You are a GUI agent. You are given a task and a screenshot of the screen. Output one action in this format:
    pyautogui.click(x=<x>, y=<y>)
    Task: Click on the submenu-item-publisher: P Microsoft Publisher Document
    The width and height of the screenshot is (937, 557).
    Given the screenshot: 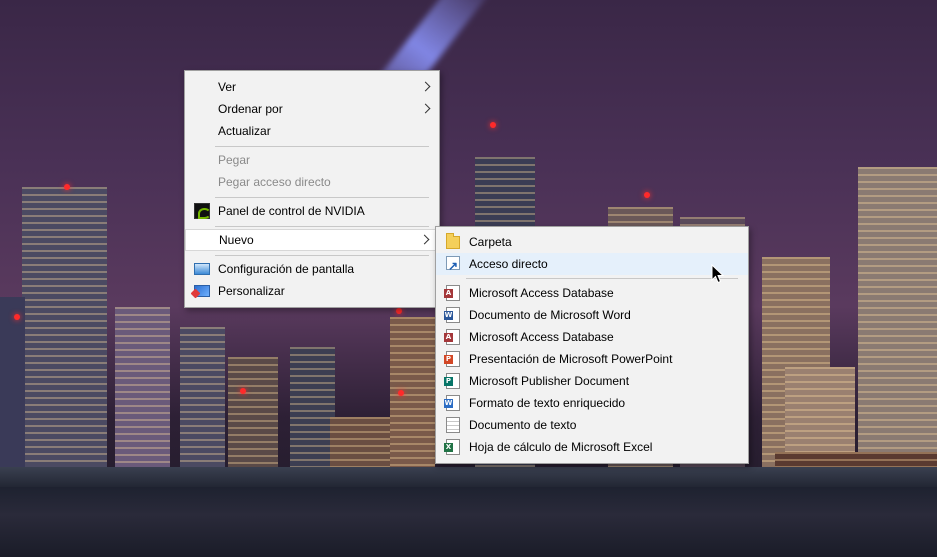 What is the action you would take?
    pyautogui.click(x=592, y=381)
    